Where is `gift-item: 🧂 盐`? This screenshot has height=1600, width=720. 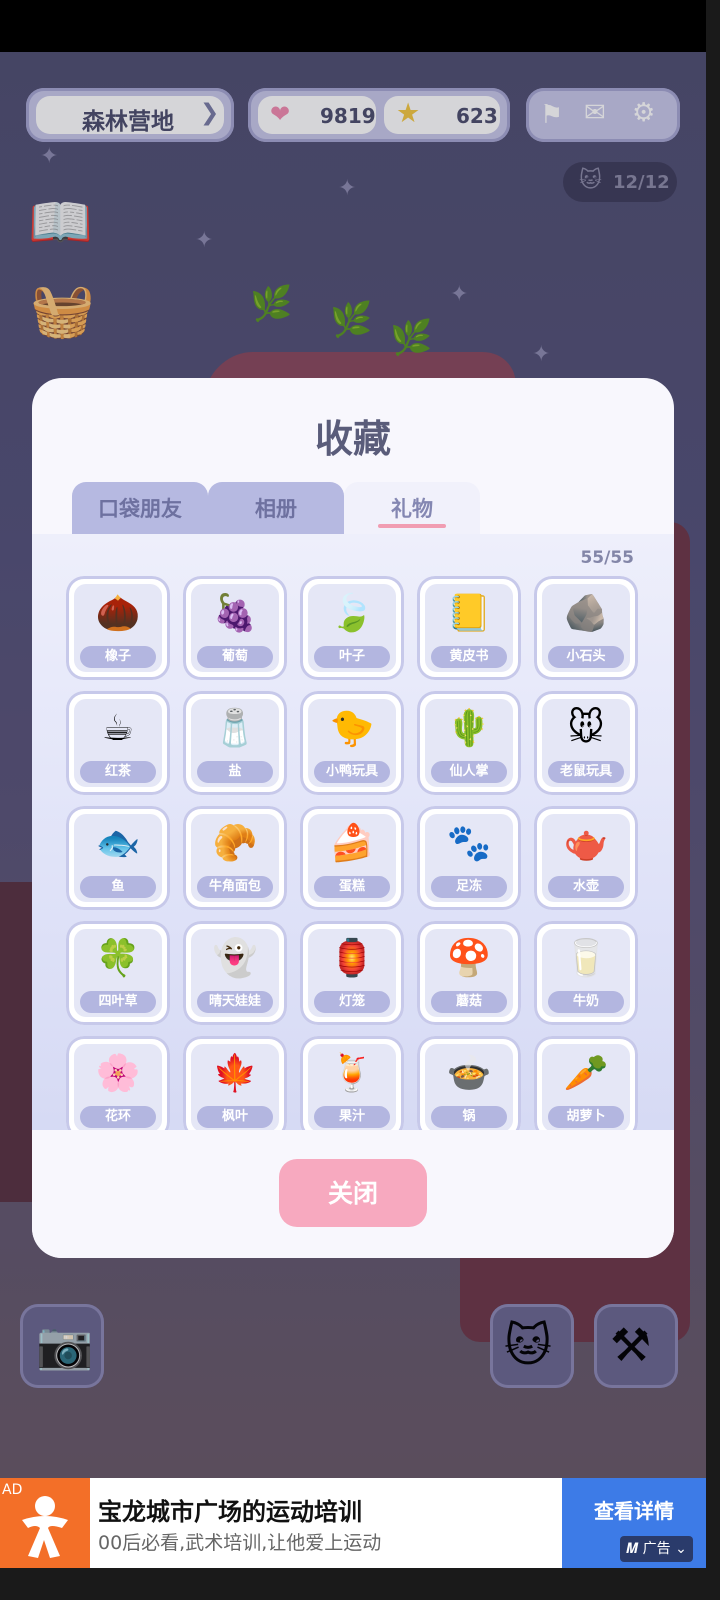
gift-item: 🧂 盐 is located at coordinates (235, 743).